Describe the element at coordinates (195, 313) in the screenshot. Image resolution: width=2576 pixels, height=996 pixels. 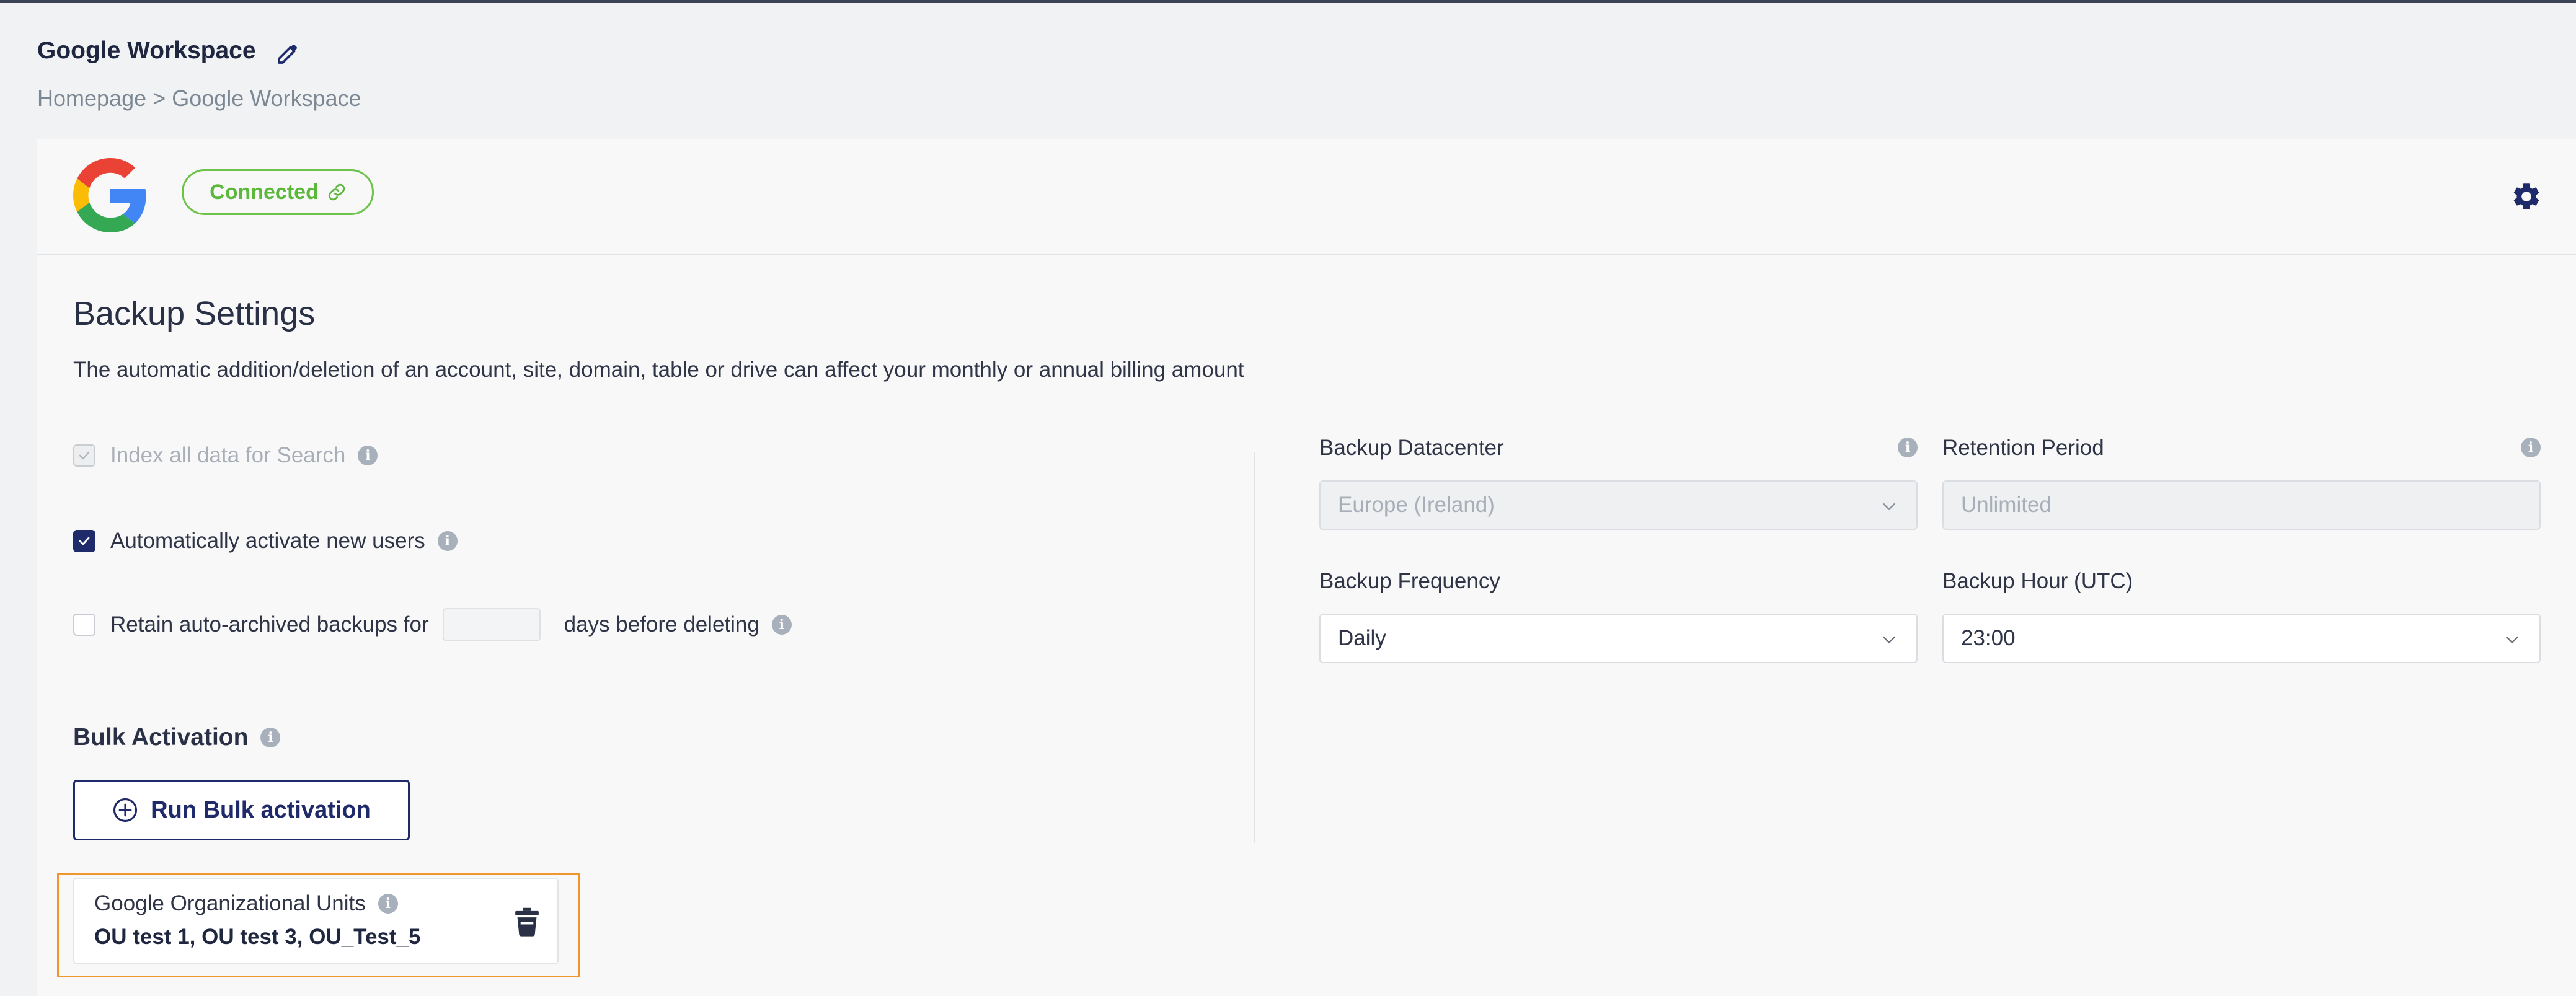
I see `backup-settings-title: Backup Settings` at that location.